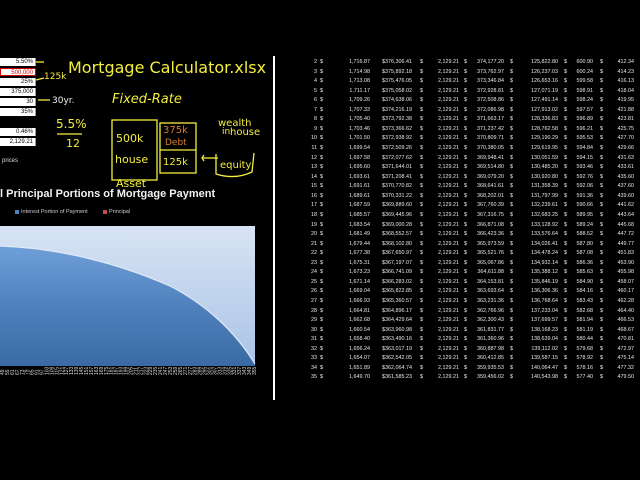  Describe the element at coordinates (245, 132) in the screenshot. I see `annotation-wealth-house: house` at that location.